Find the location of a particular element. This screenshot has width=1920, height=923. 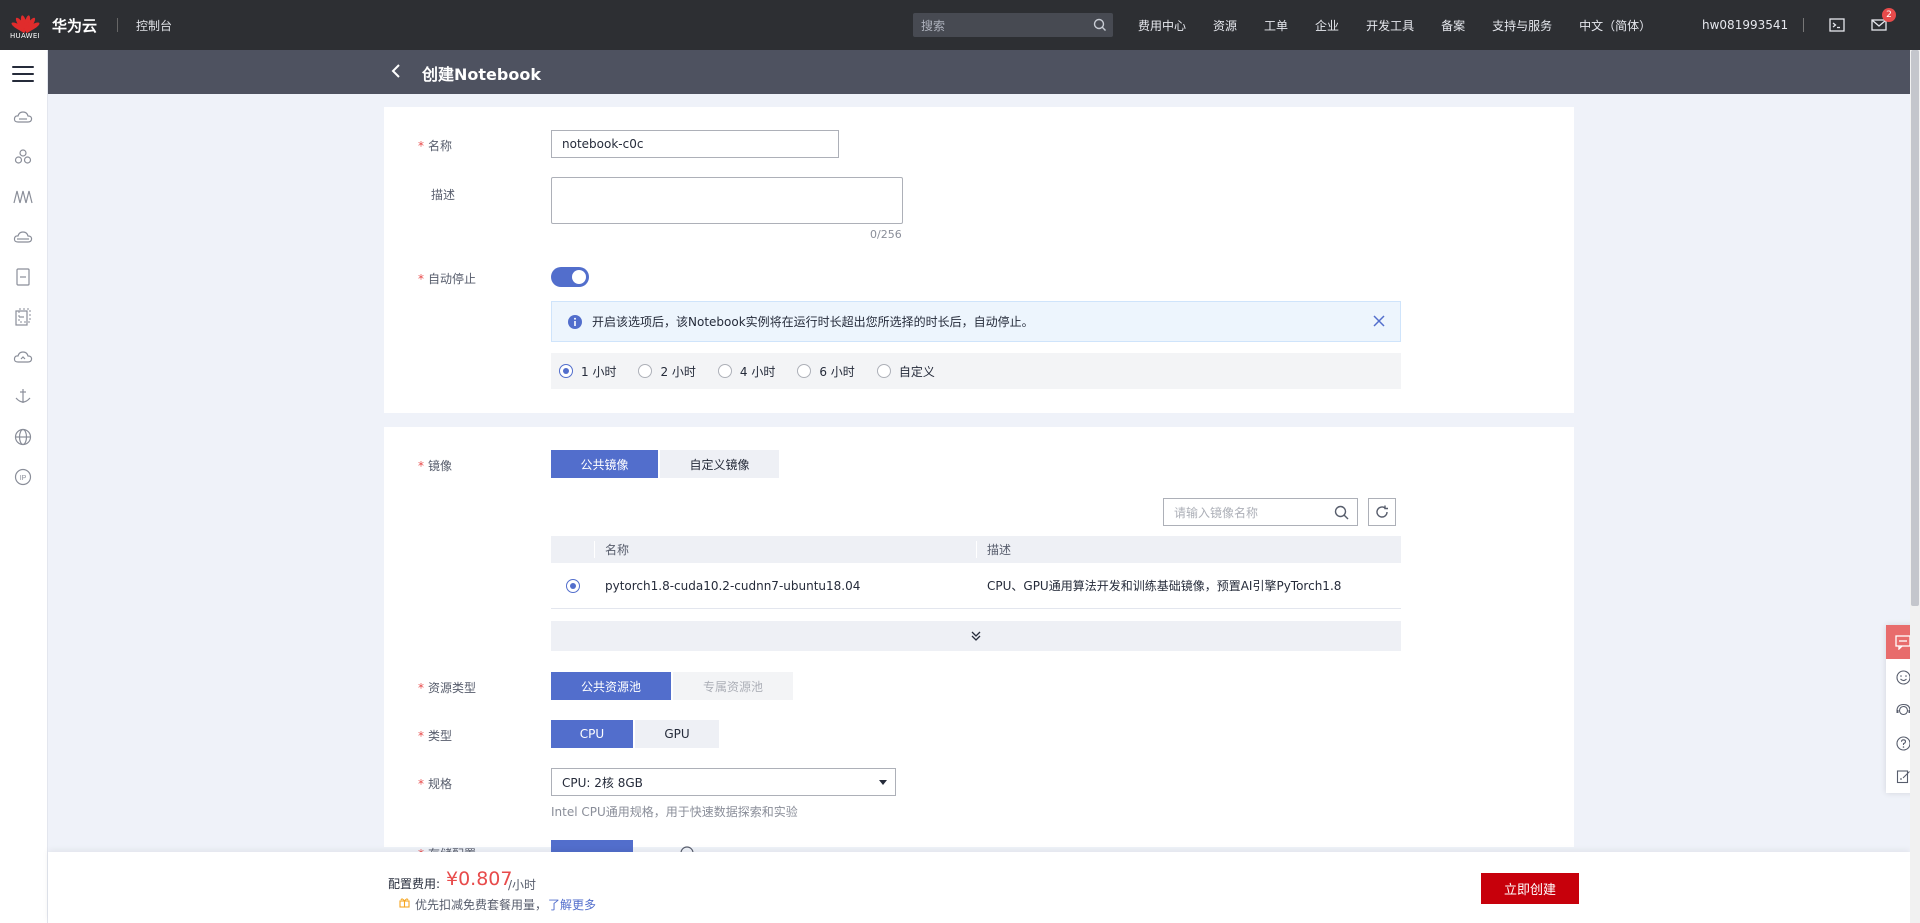

console-link: 控制台 is located at coordinates (154, 25).